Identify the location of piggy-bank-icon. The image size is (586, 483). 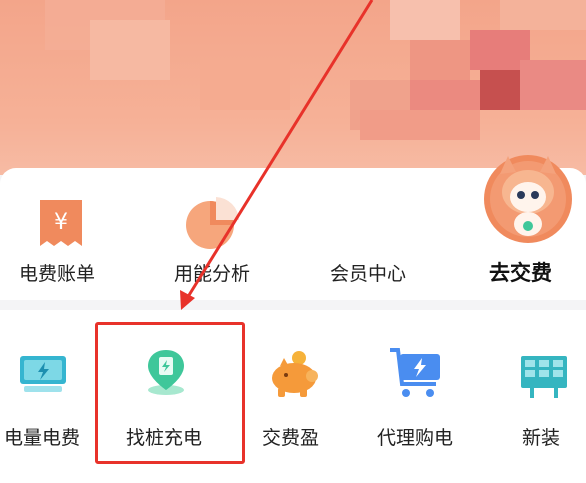
(295, 374).